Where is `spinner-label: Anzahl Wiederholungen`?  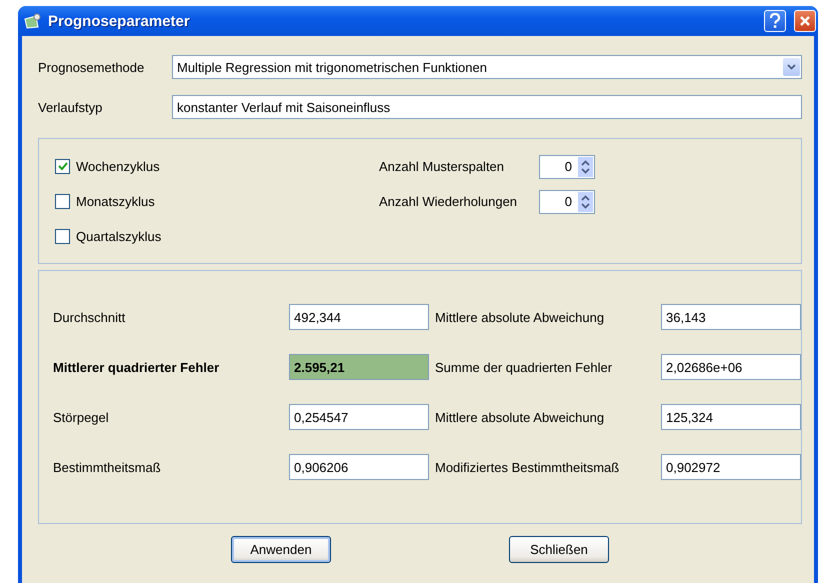 spinner-label: Anzahl Wiederholungen is located at coordinates (448, 201).